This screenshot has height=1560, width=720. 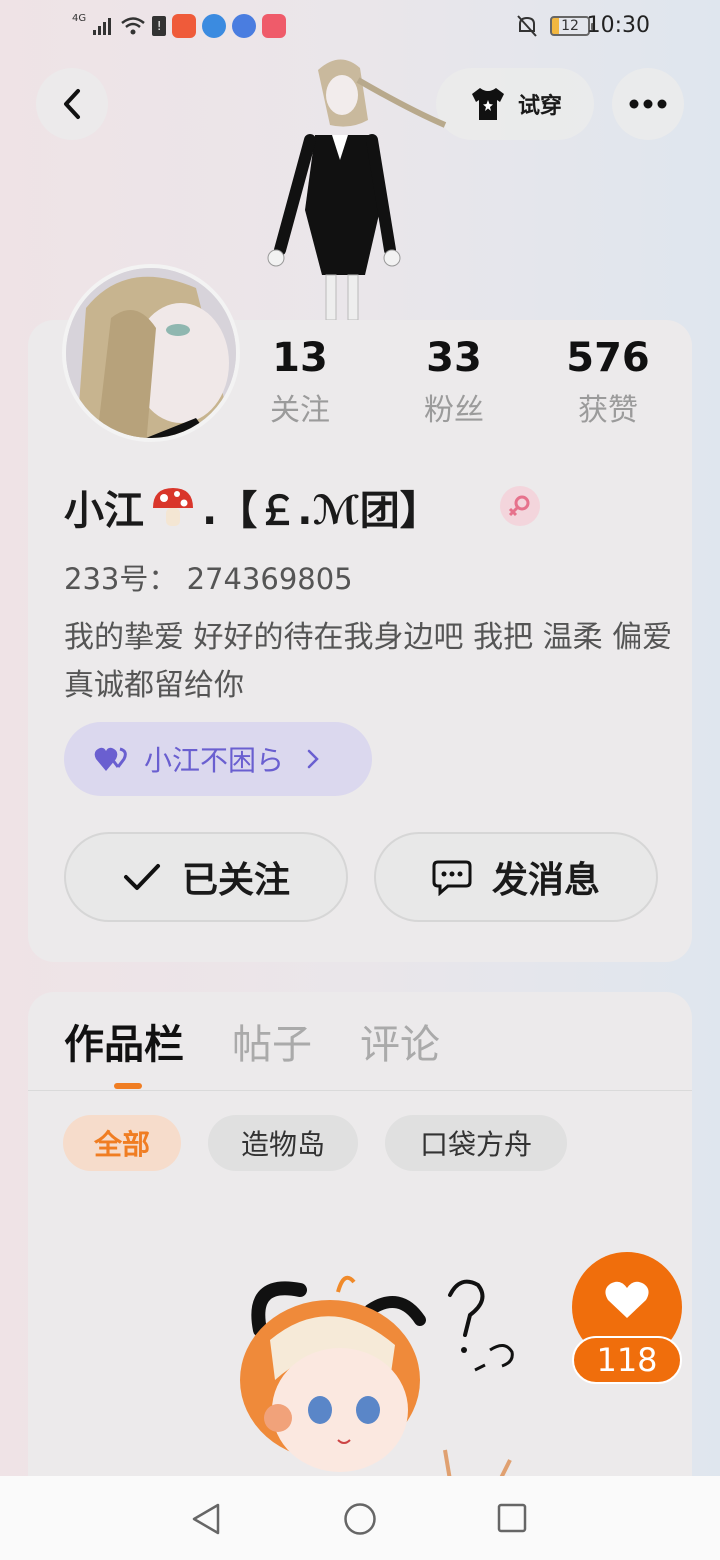 I want to click on bell-muted-icon, so click(x=527, y=26).